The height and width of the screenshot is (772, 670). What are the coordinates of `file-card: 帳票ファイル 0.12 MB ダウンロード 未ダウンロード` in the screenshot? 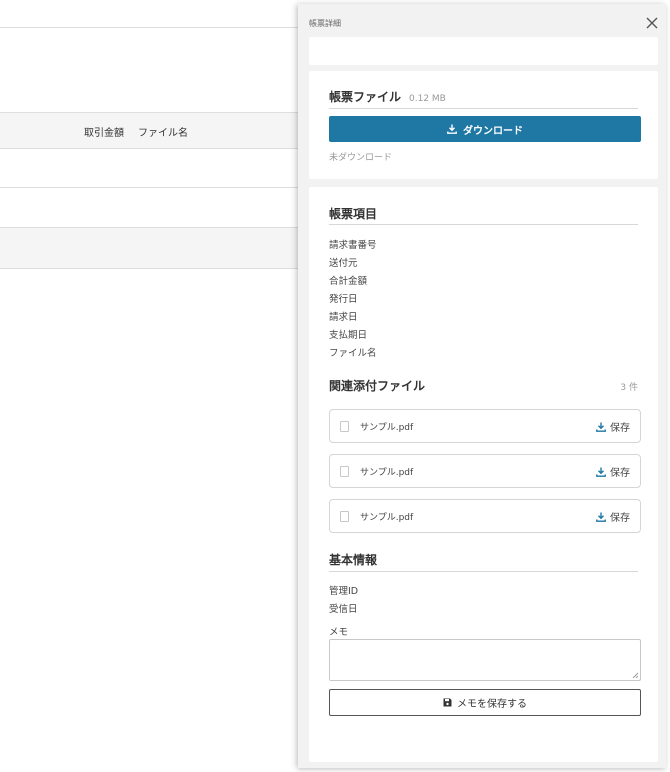 It's located at (483, 125).